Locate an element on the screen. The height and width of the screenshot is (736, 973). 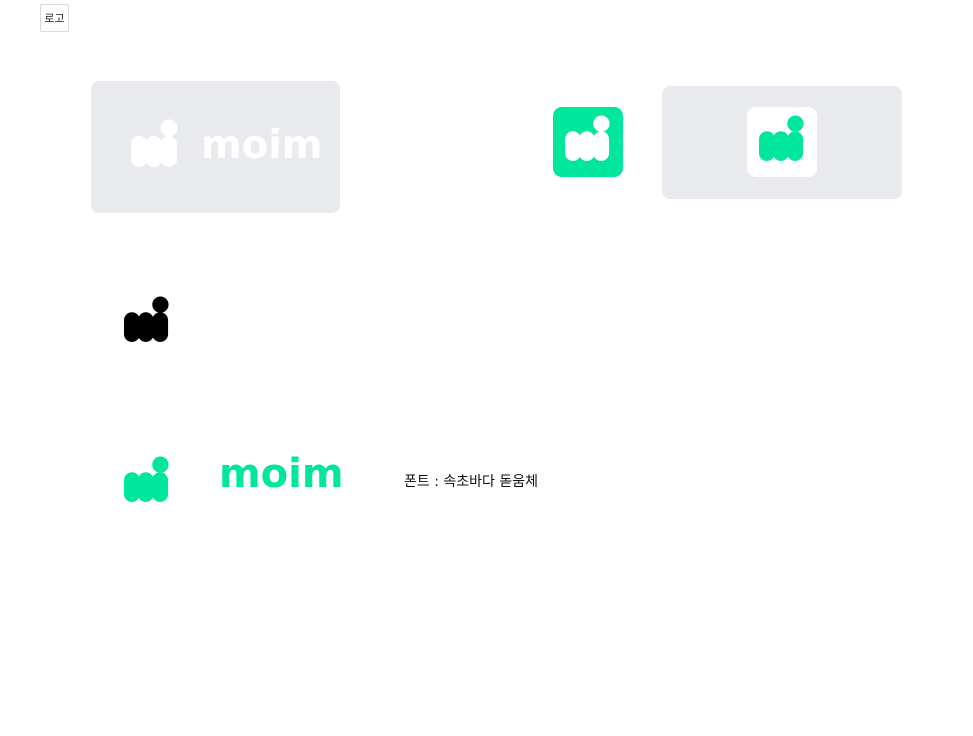
logo-tab: 로고 is located at coordinates (54, 18).